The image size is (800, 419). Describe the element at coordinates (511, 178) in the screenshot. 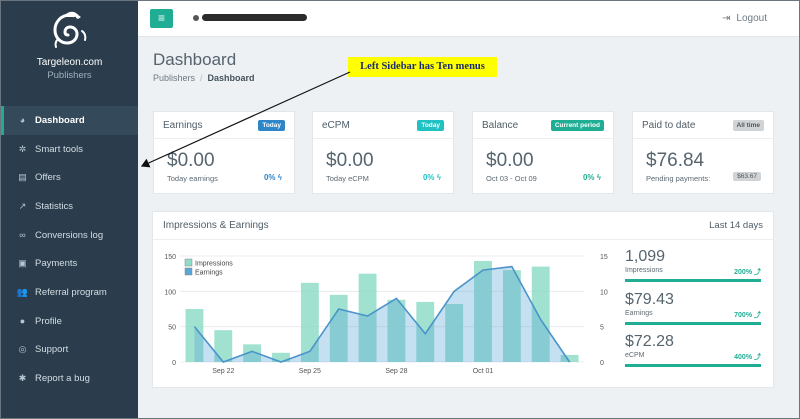

I see `card-subtitle: Oct 03 - Oct 09` at that location.